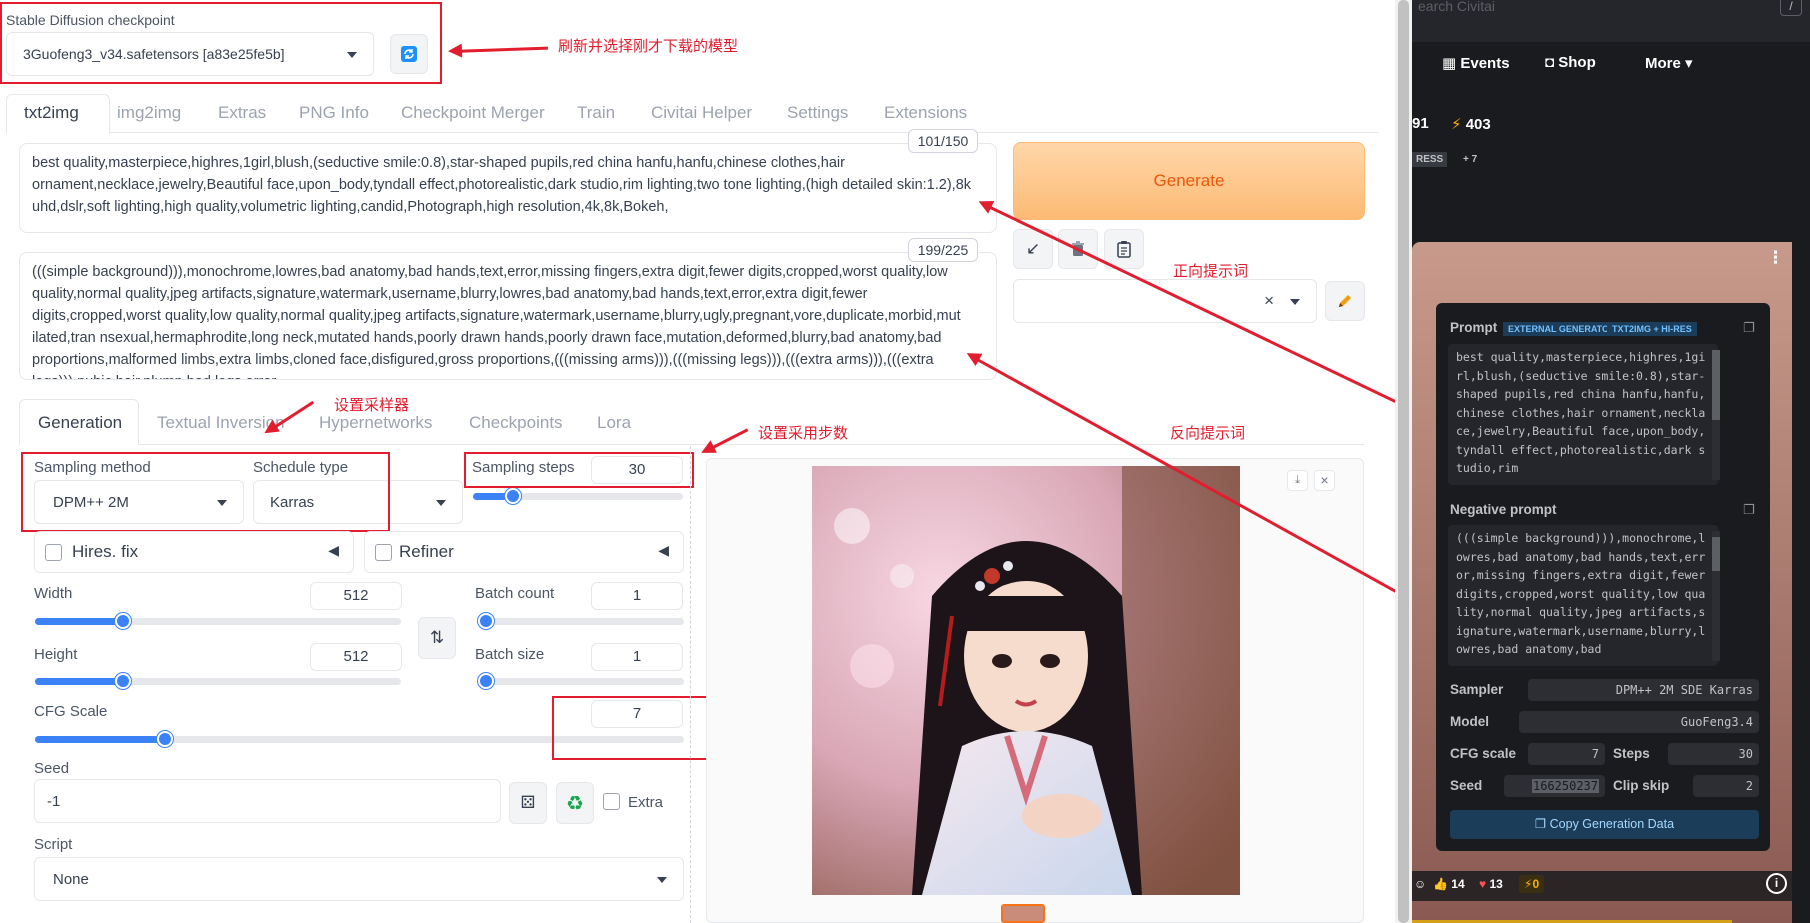 The image size is (1810, 923). What do you see at coordinates (596, 113) in the screenshot?
I see `tab-train: Train` at bounding box center [596, 113].